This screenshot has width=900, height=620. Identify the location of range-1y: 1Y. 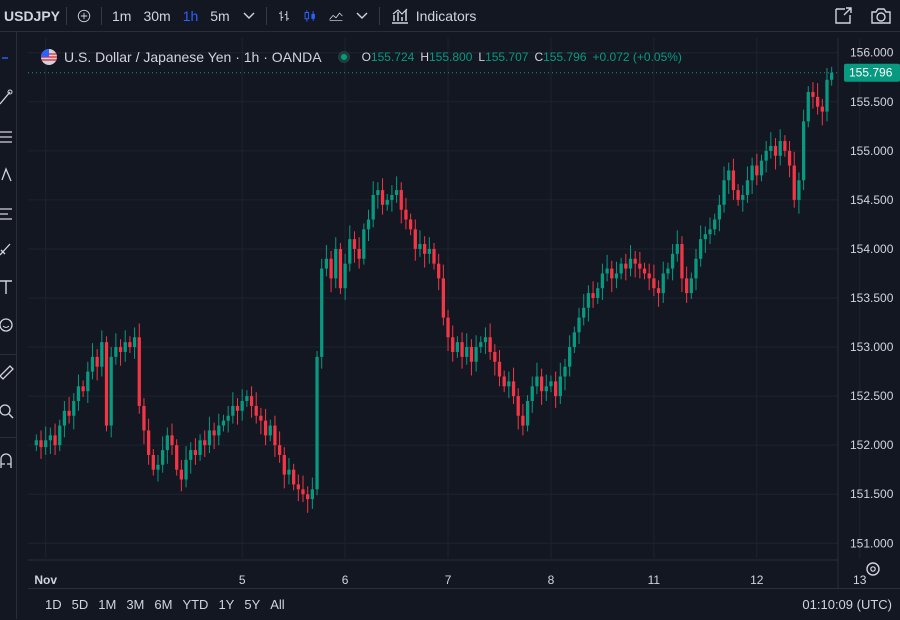
(226, 604).